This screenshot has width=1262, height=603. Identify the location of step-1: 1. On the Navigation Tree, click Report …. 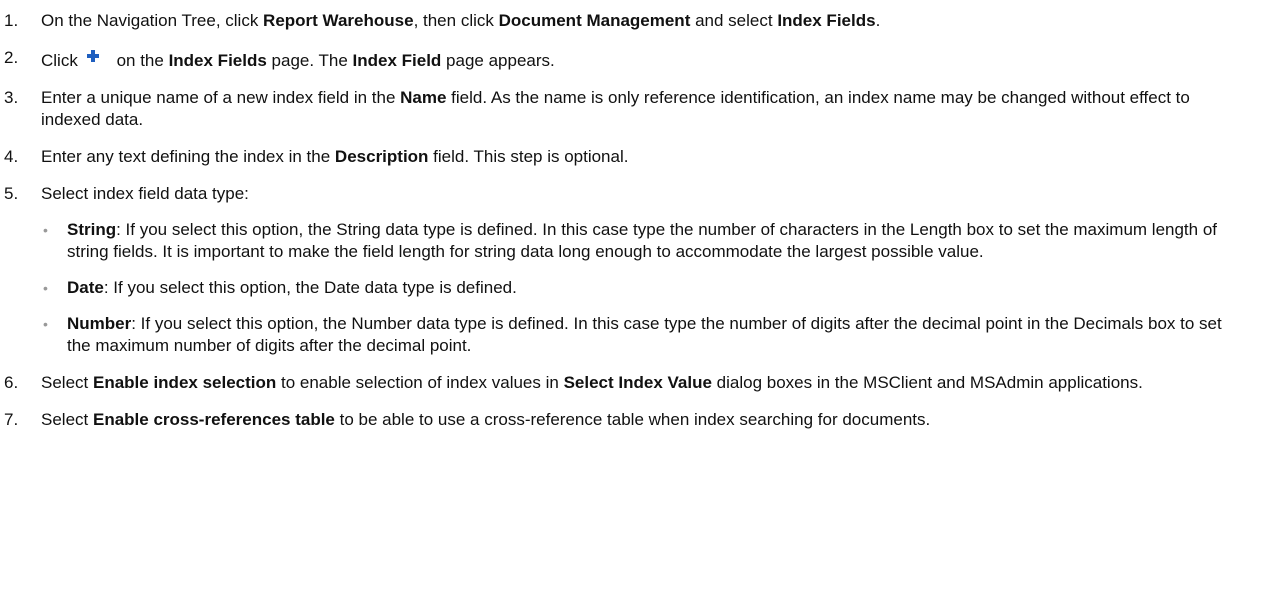
(623, 21).